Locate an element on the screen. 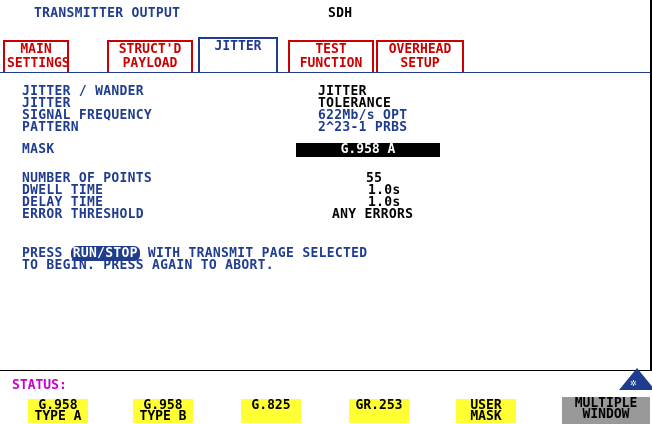 The height and width of the screenshot is (424, 652). tab-label: FUNCTION is located at coordinates (331, 63).